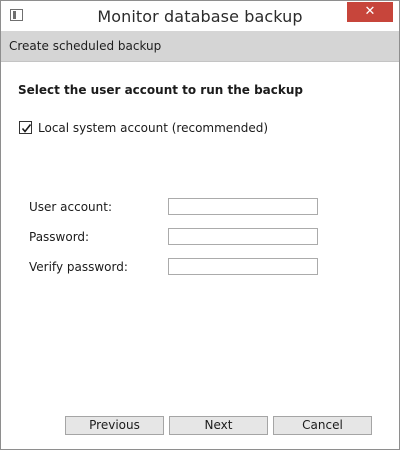  Describe the element at coordinates (78, 267) in the screenshot. I see `verify-password-label: Verify password:` at that location.